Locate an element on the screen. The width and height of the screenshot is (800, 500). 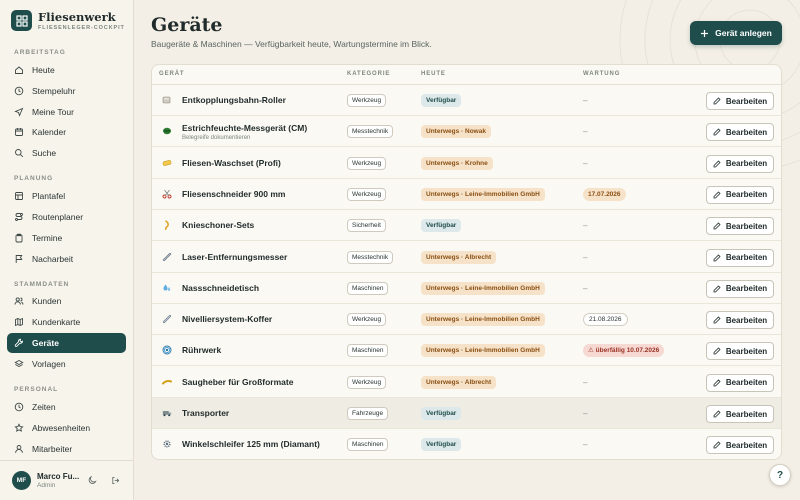
map-icon is located at coordinates (19, 322).